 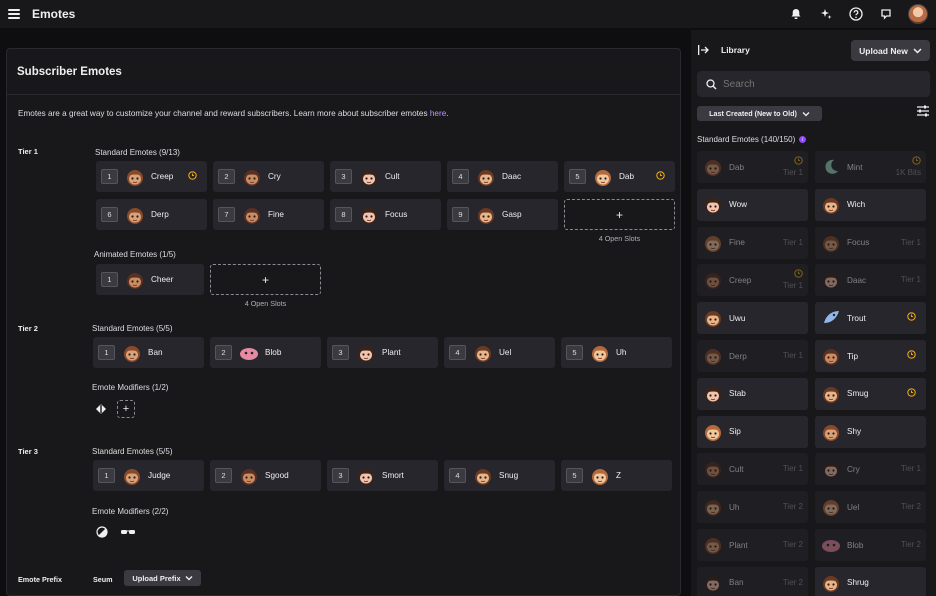 What do you see at coordinates (826, 14) in the screenshot?
I see `sparkle-icon` at bounding box center [826, 14].